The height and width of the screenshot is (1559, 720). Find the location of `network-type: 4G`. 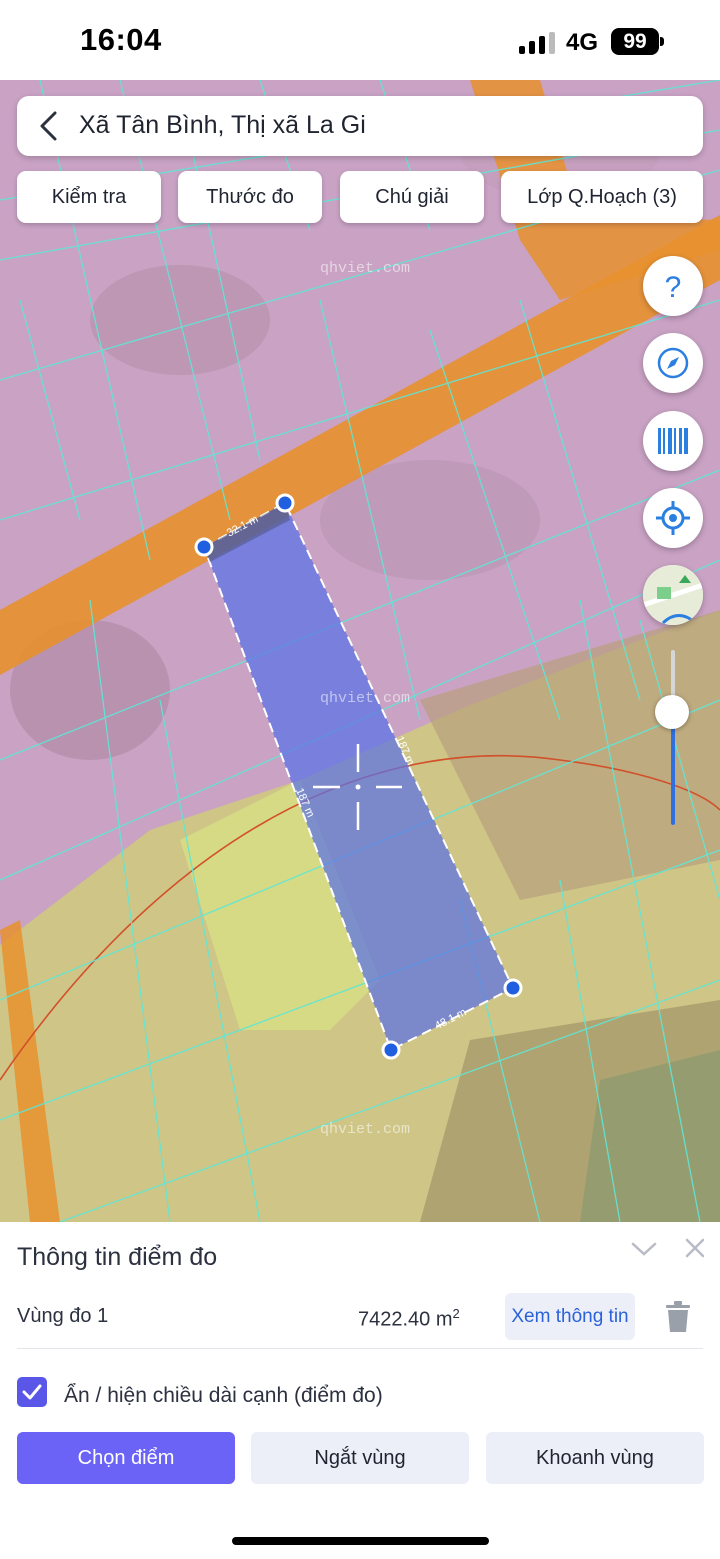

network-type: 4G is located at coordinates (582, 42).